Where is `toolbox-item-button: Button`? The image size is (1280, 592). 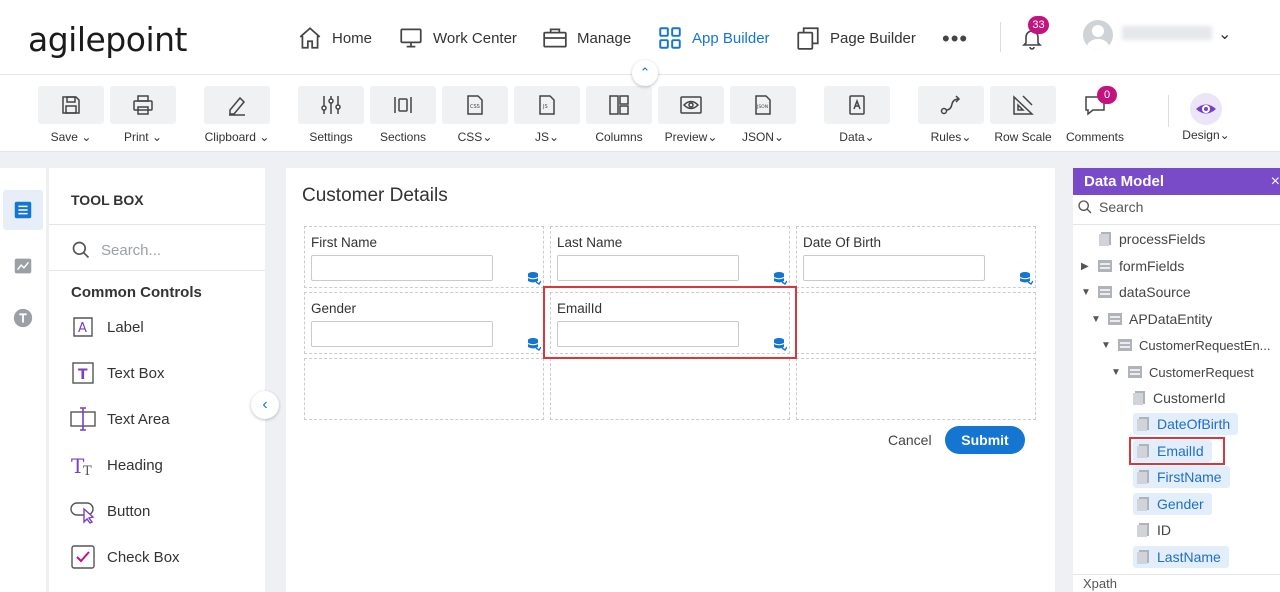
toolbox-item-button: Button is located at coordinates (109, 511).